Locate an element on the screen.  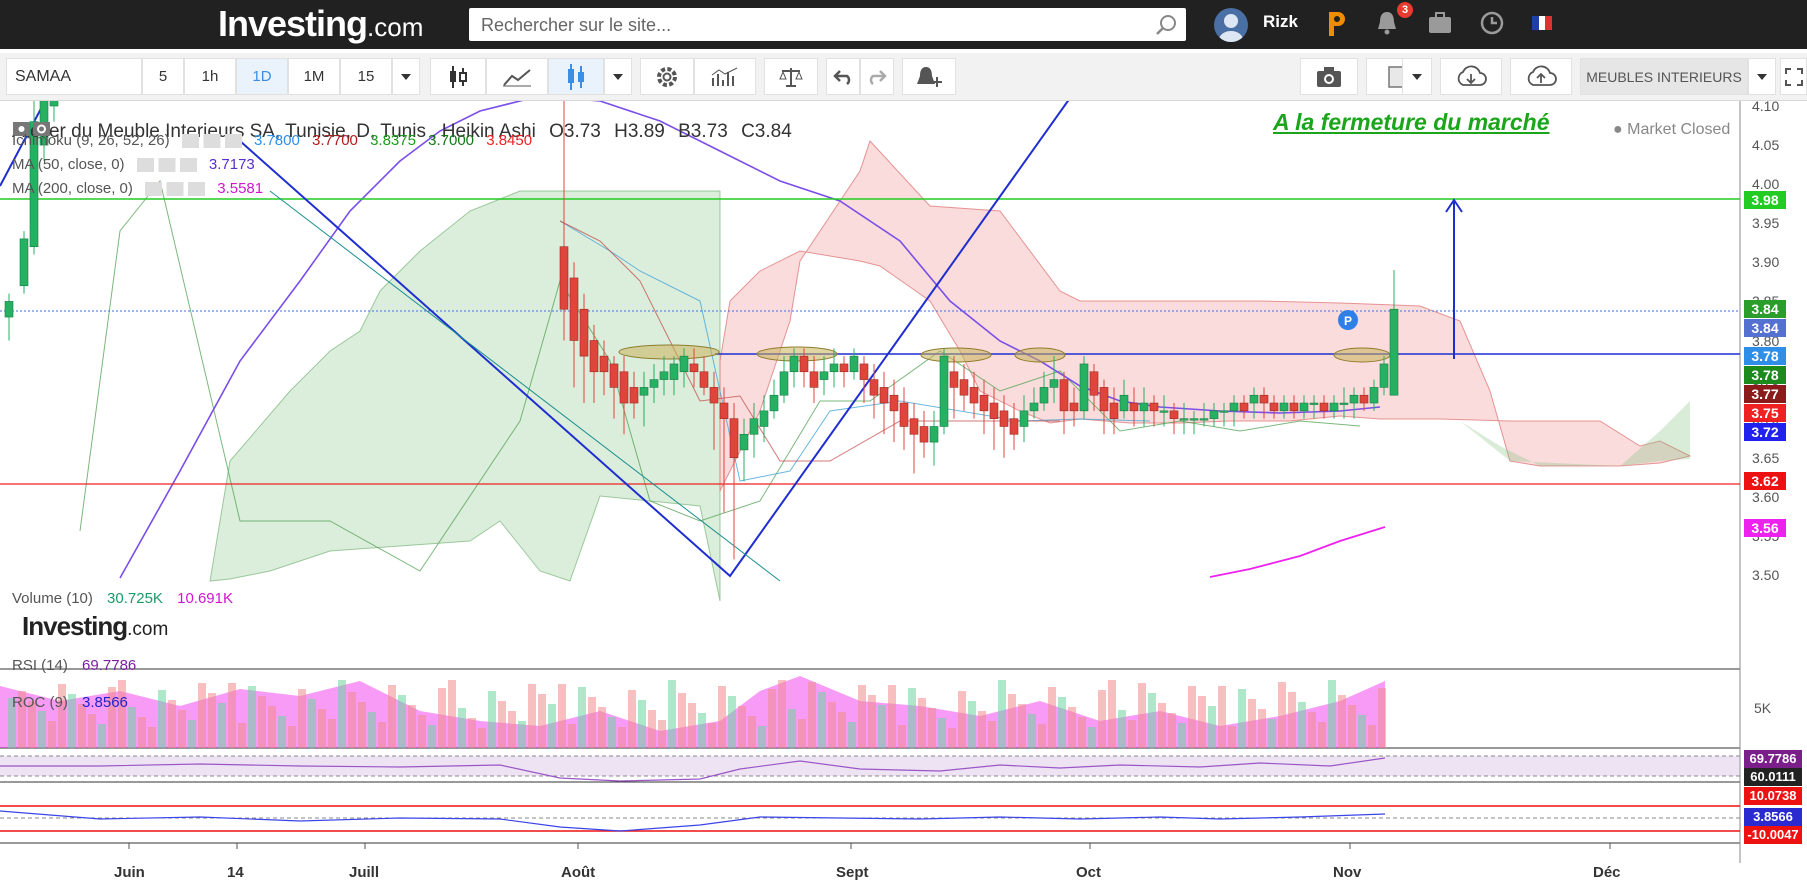
category-dropdown is located at coordinates (1762, 76).